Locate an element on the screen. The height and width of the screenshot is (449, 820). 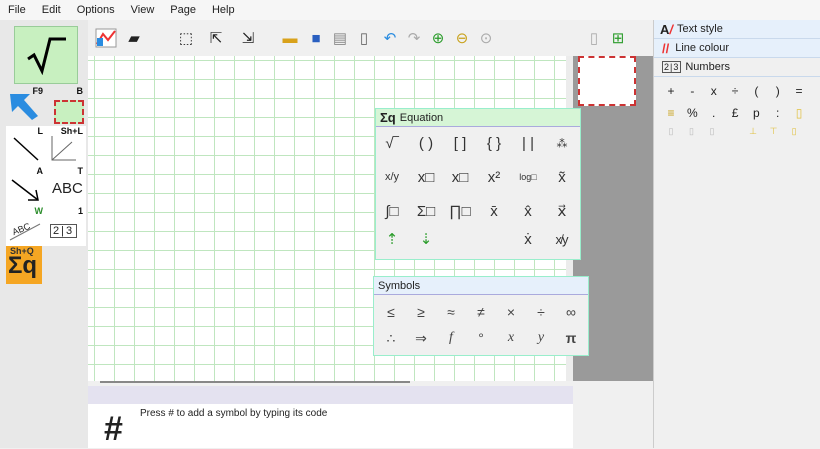
key-plus: + is located at coordinates (671, 91).